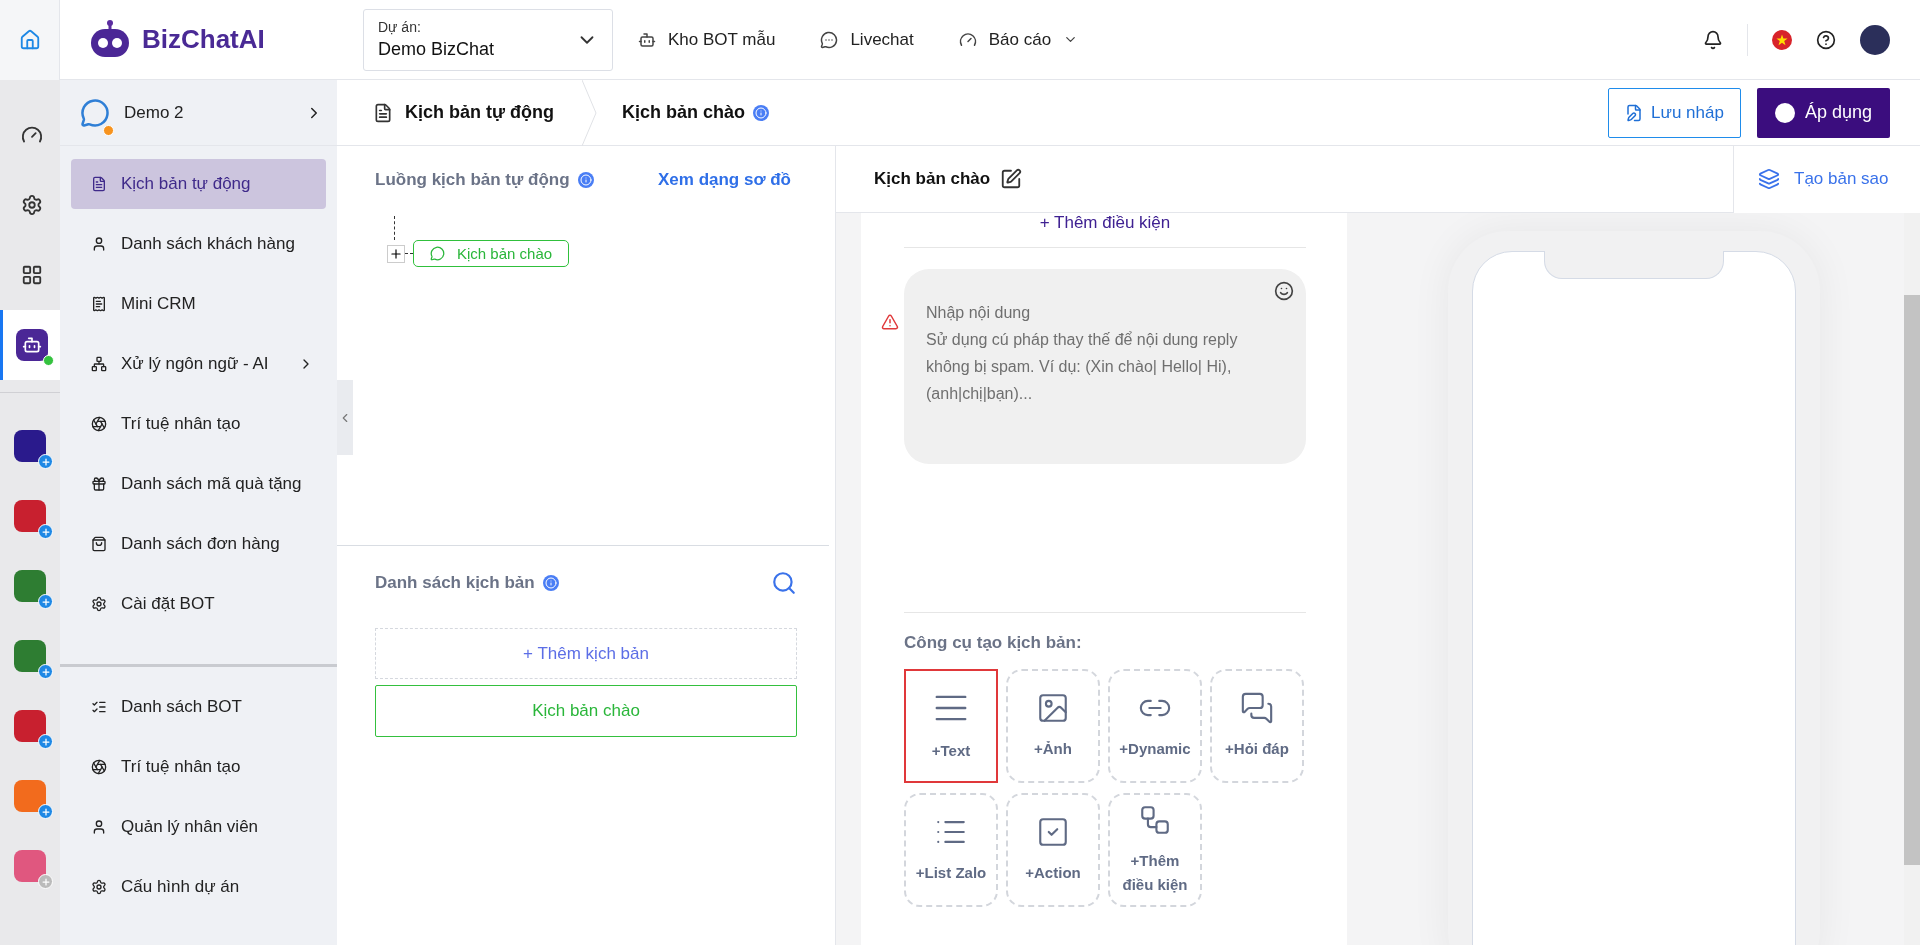 This screenshot has width=1920, height=945. What do you see at coordinates (1011, 179) in the screenshot?
I see `edit-icon` at bounding box center [1011, 179].